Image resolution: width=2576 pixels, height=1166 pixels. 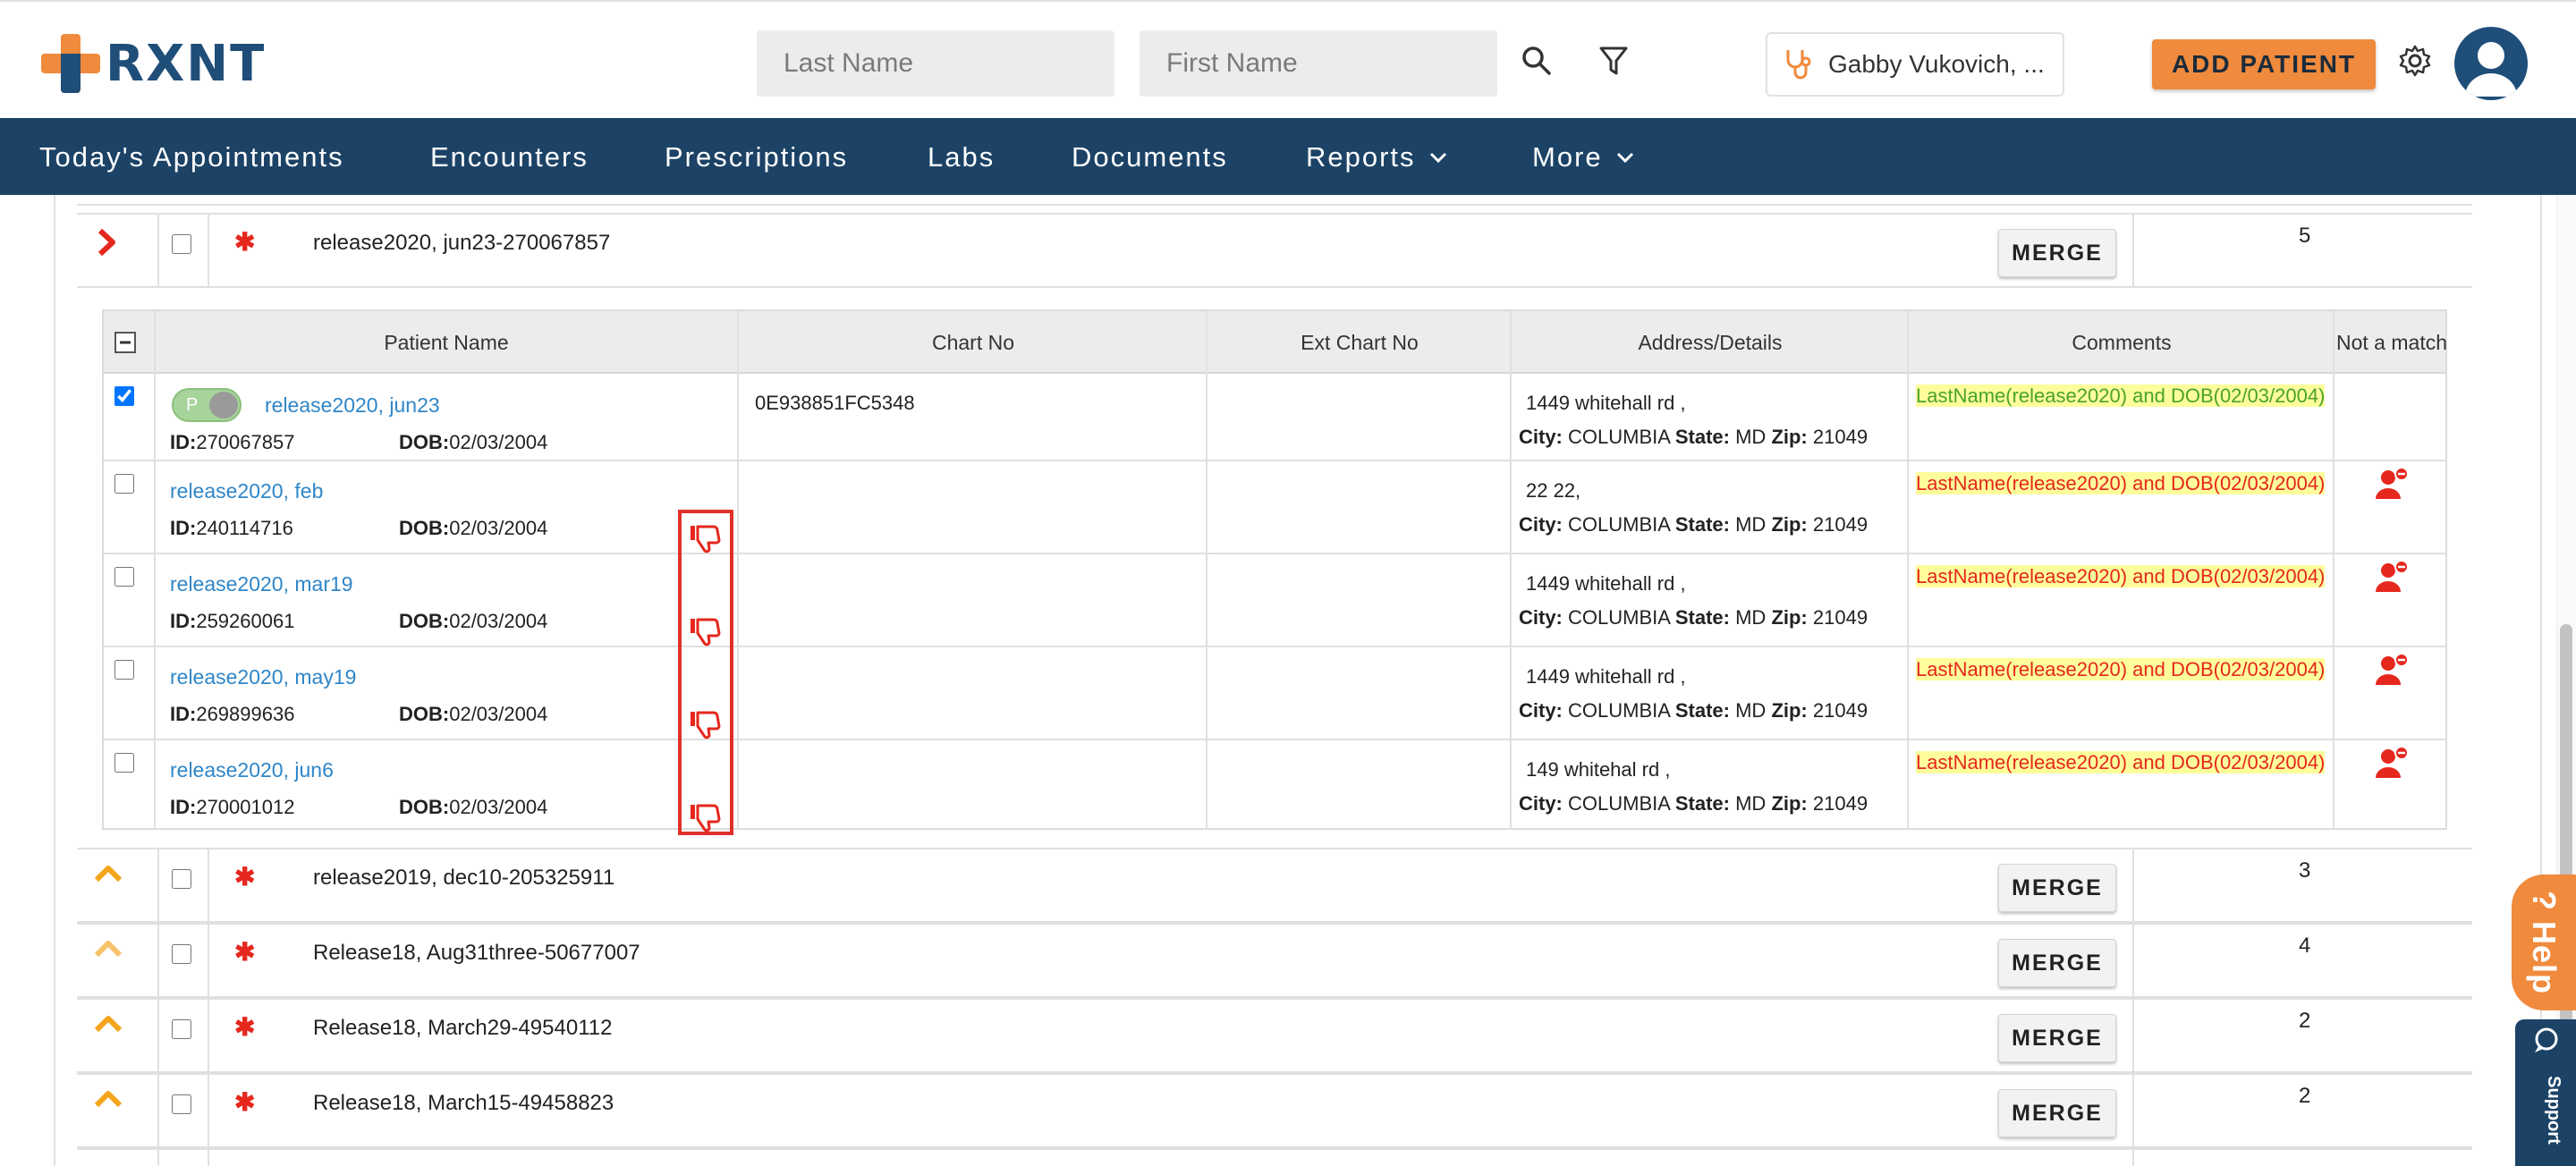 I want to click on nav-todays-appointments: Today's Appointments, so click(x=191, y=157).